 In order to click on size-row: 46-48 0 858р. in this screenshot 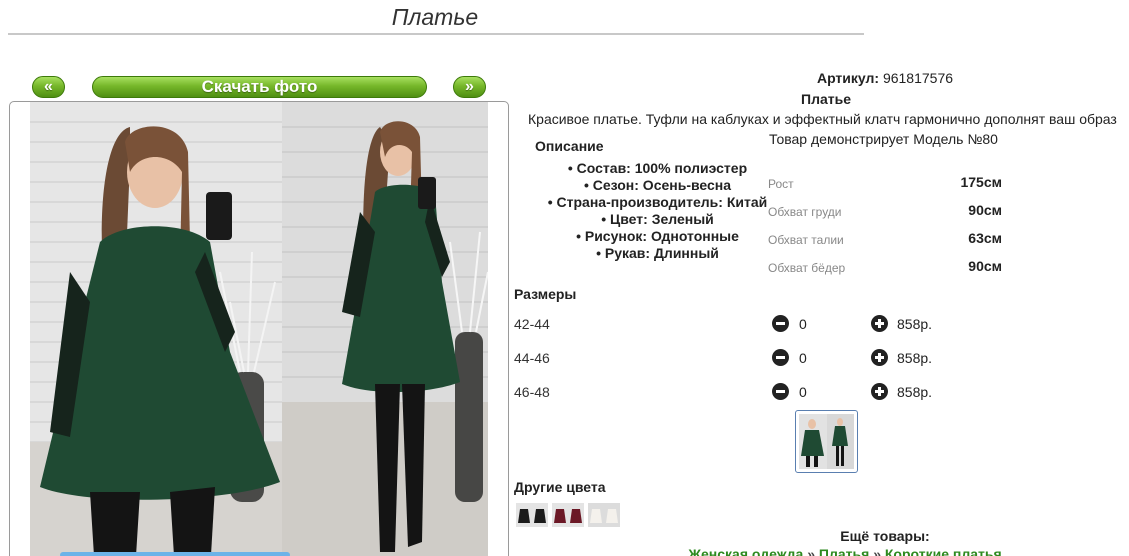, I will do `click(734, 393)`.